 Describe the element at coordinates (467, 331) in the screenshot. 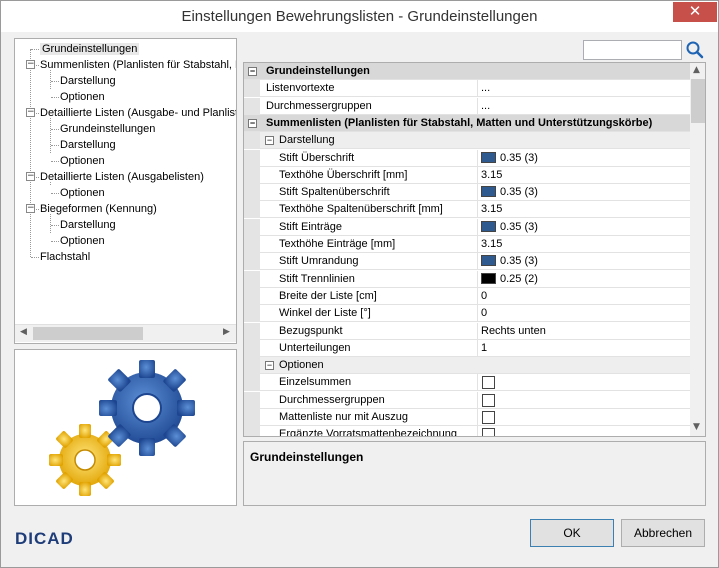

I see `property-row: Bezugspunkt Rechts unten` at that location.